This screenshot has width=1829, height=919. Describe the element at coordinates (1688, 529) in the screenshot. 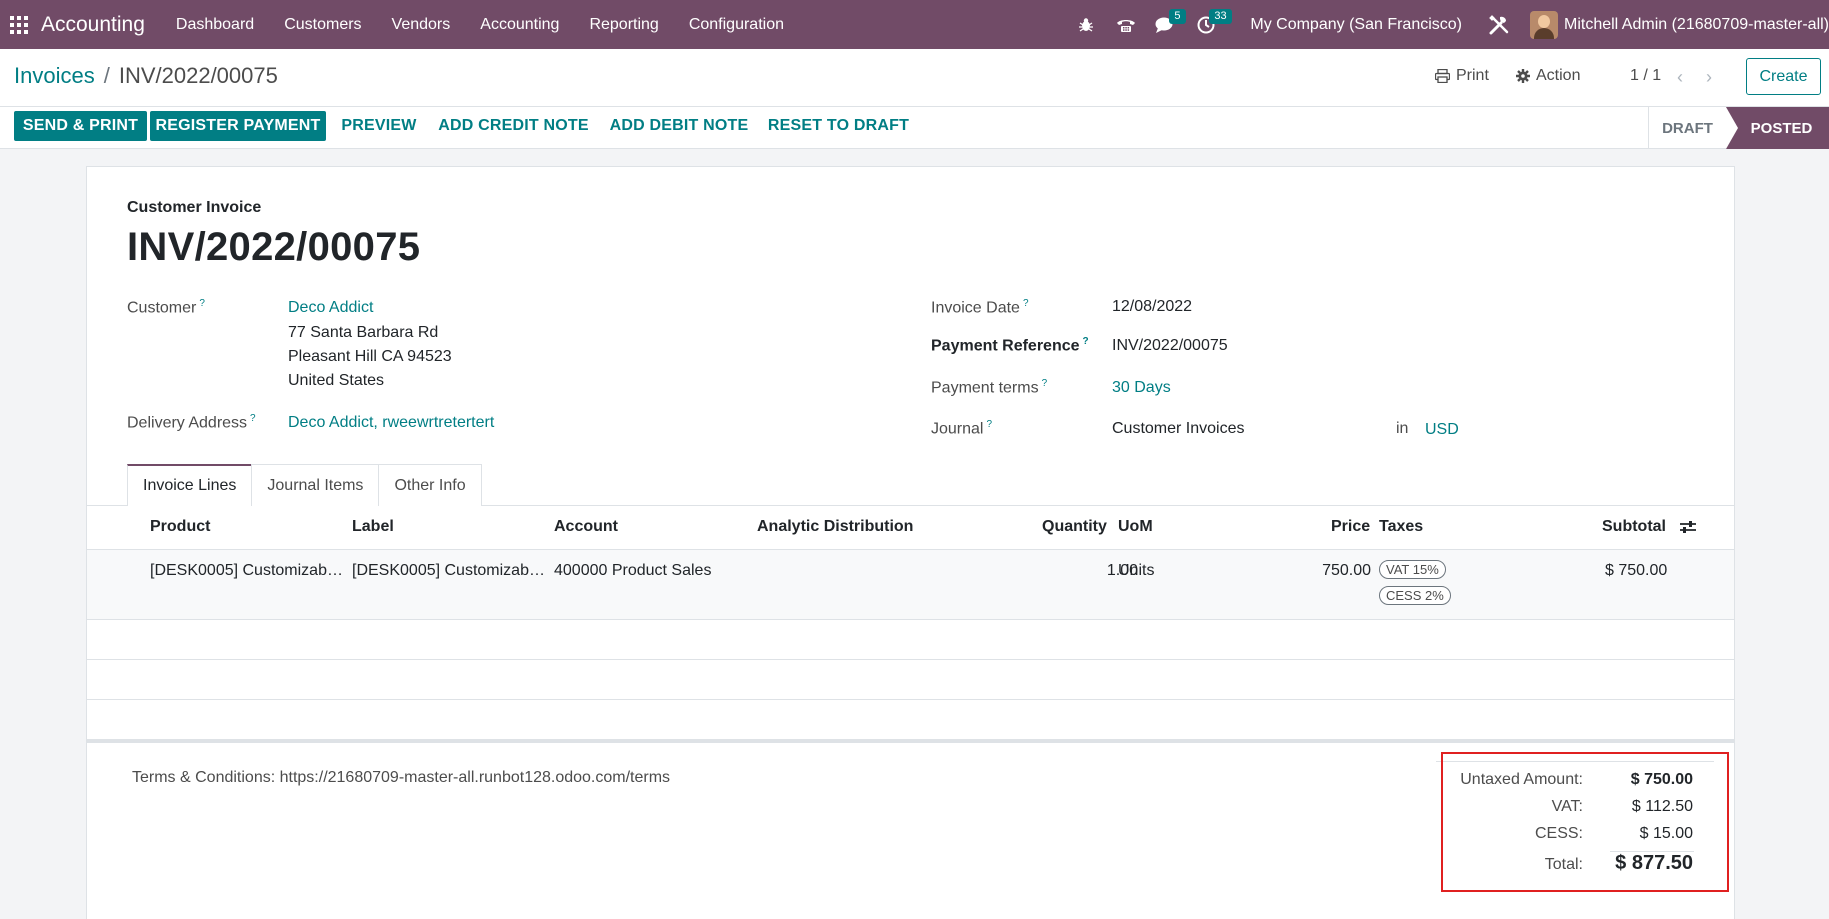

I see `optional-columns-toggle-icon` at that location.